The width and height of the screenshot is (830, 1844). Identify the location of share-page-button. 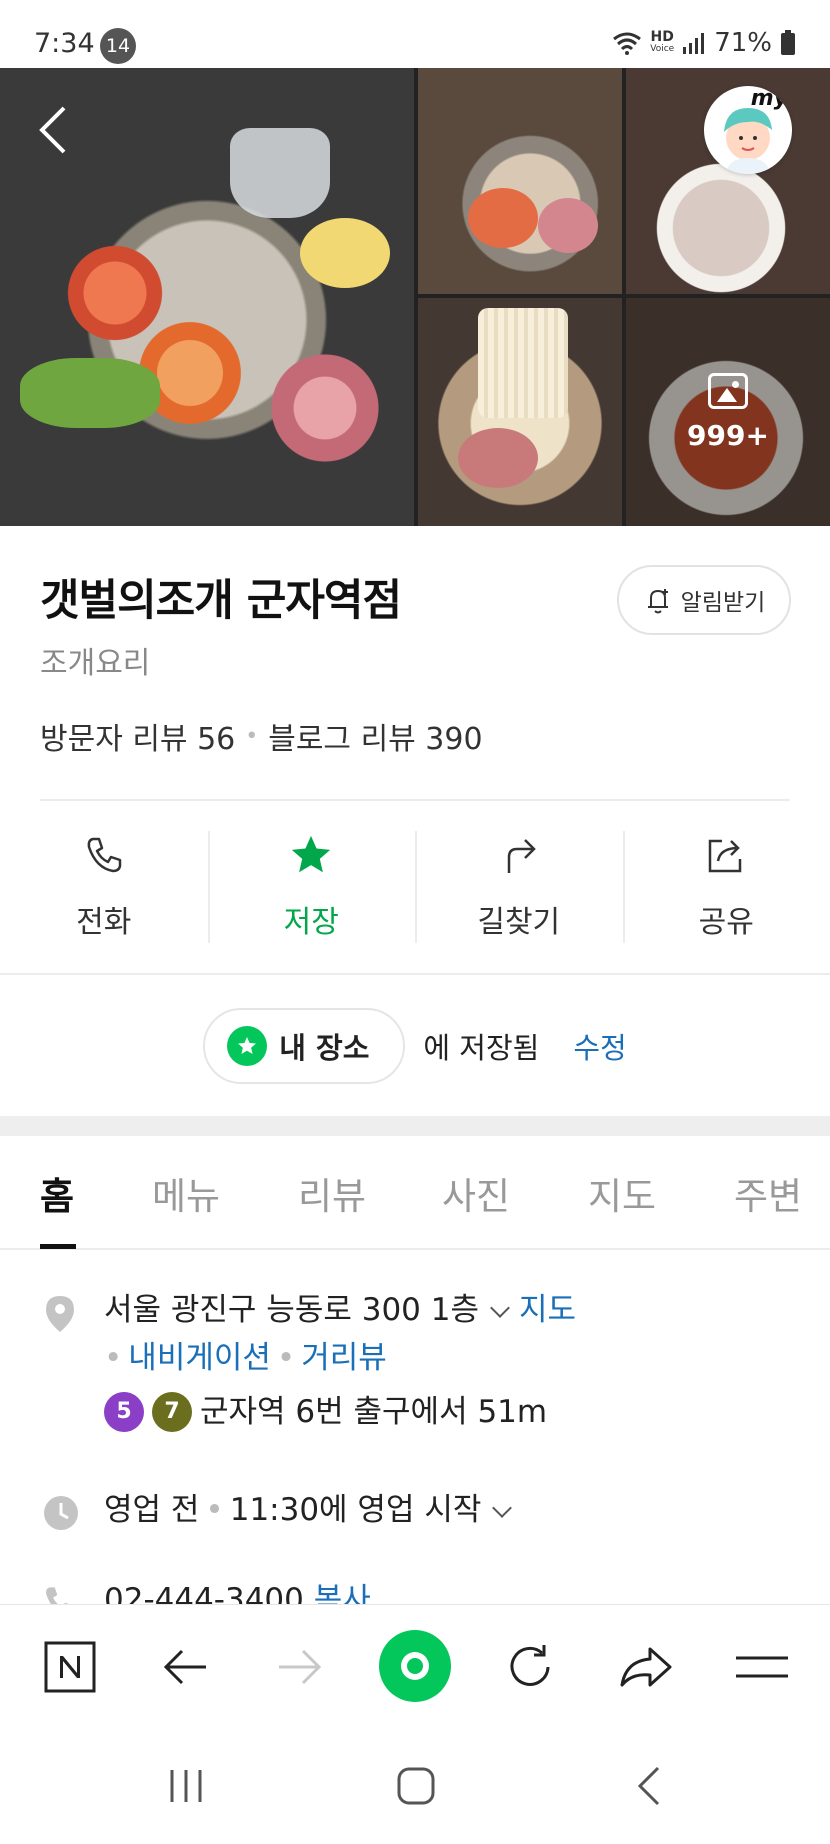
(646, 1667).